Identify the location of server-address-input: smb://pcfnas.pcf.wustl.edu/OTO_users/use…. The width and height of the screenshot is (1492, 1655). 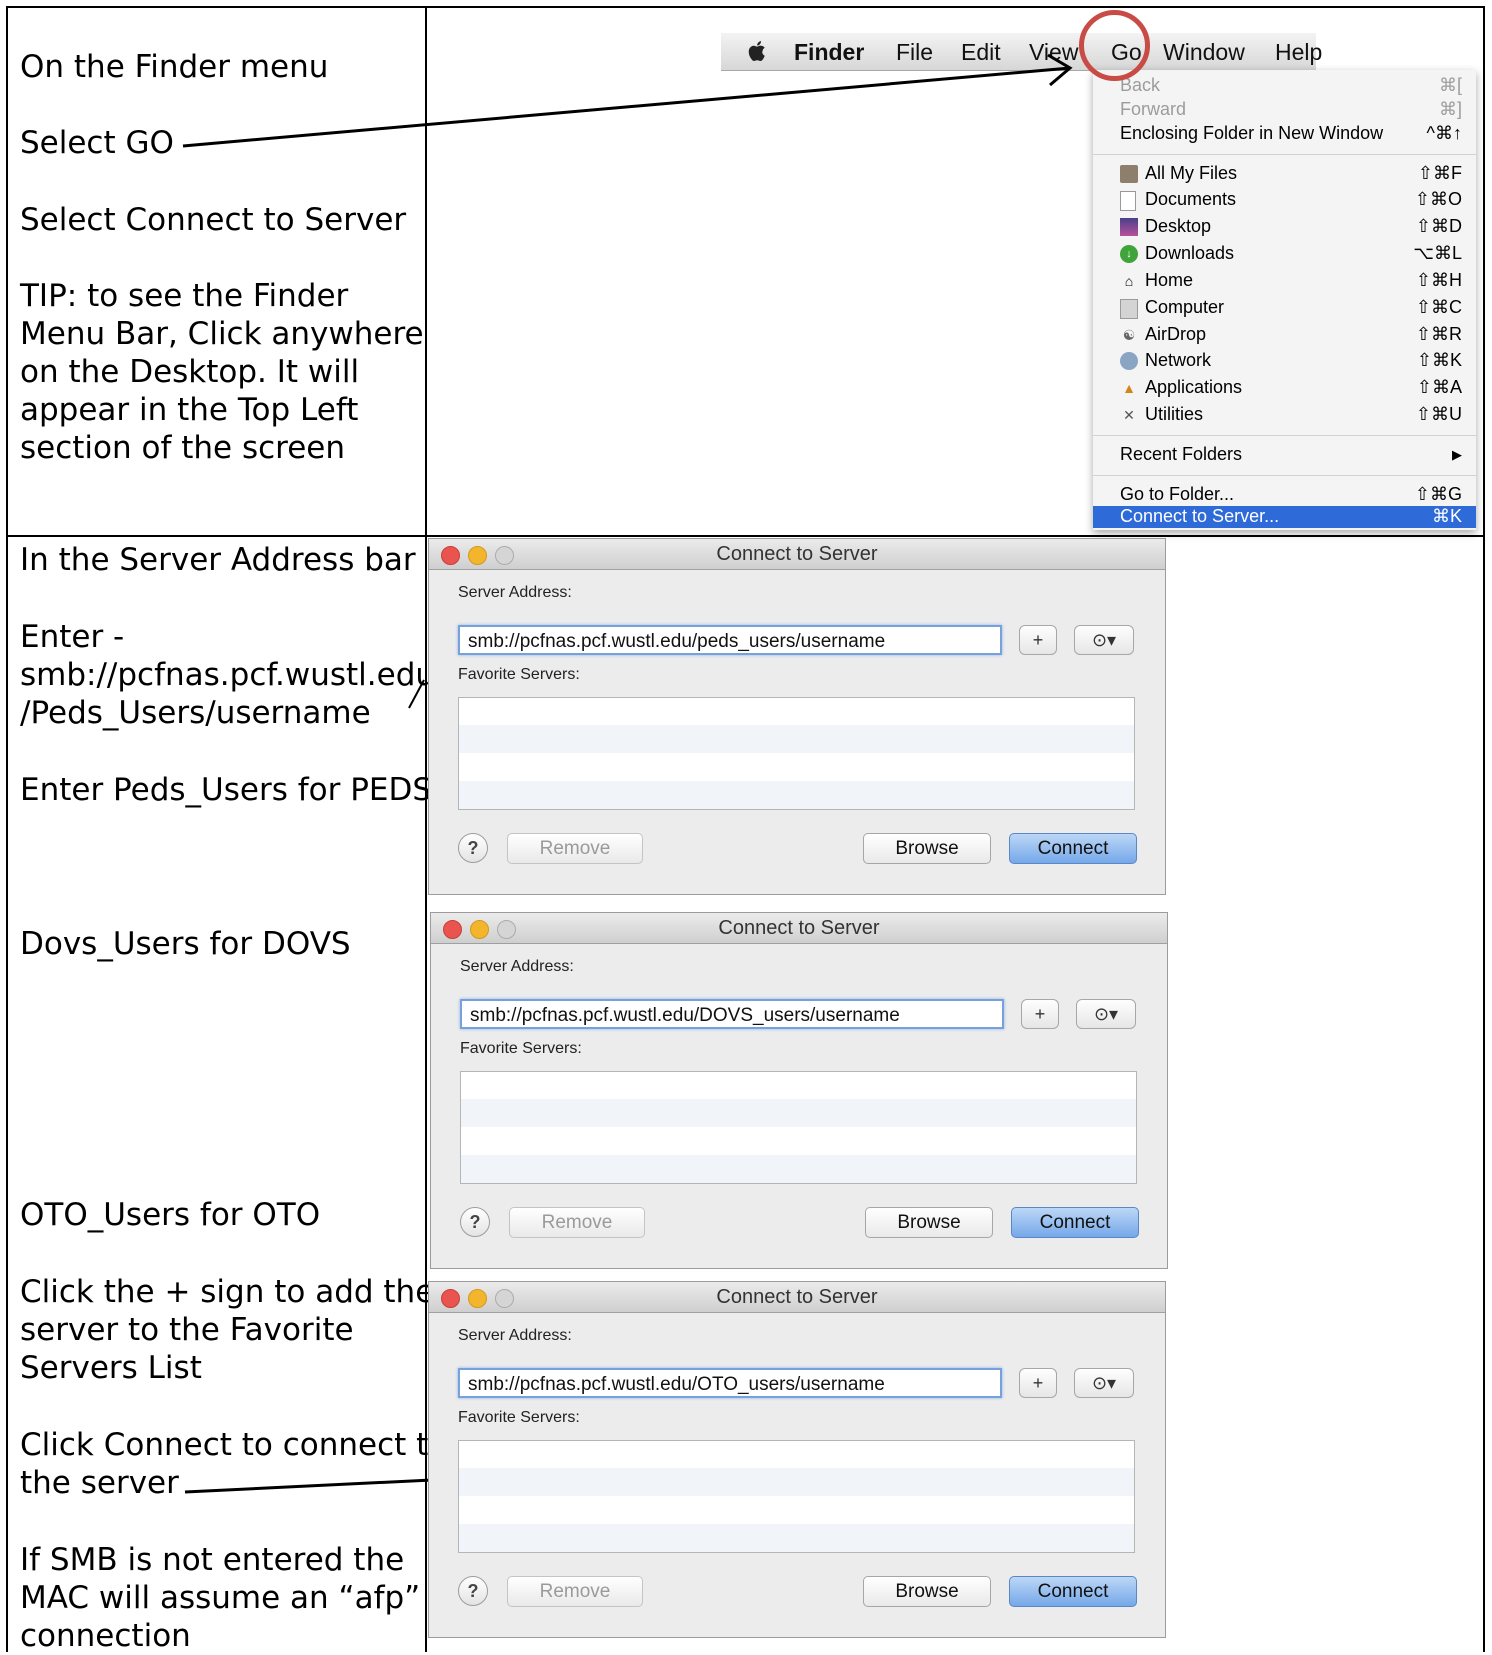
(730, 1383).